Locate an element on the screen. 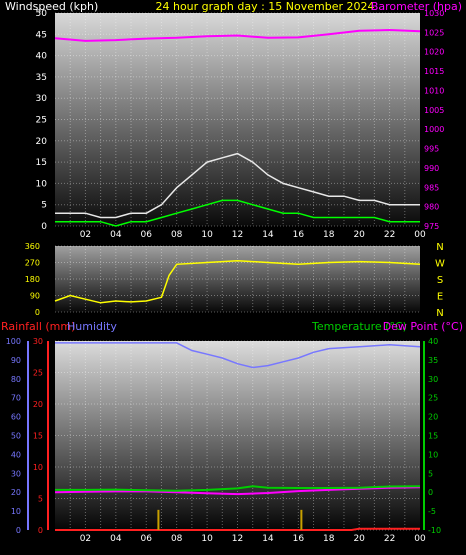  temp-y-tick: 35 is located at coordinates (433, 360).